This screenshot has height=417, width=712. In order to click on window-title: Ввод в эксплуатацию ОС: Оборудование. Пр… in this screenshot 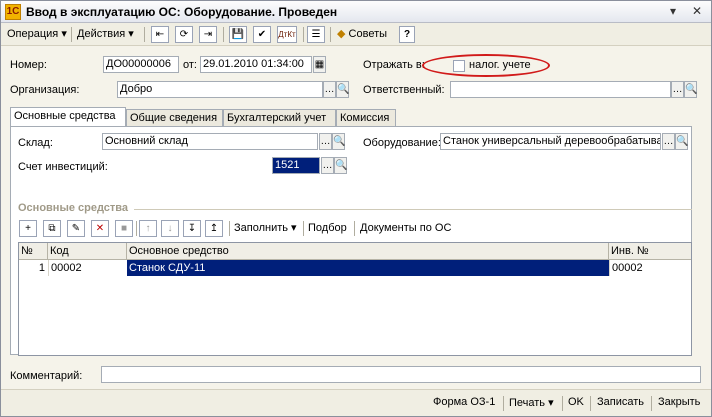, I will do `click(182, 12)`.